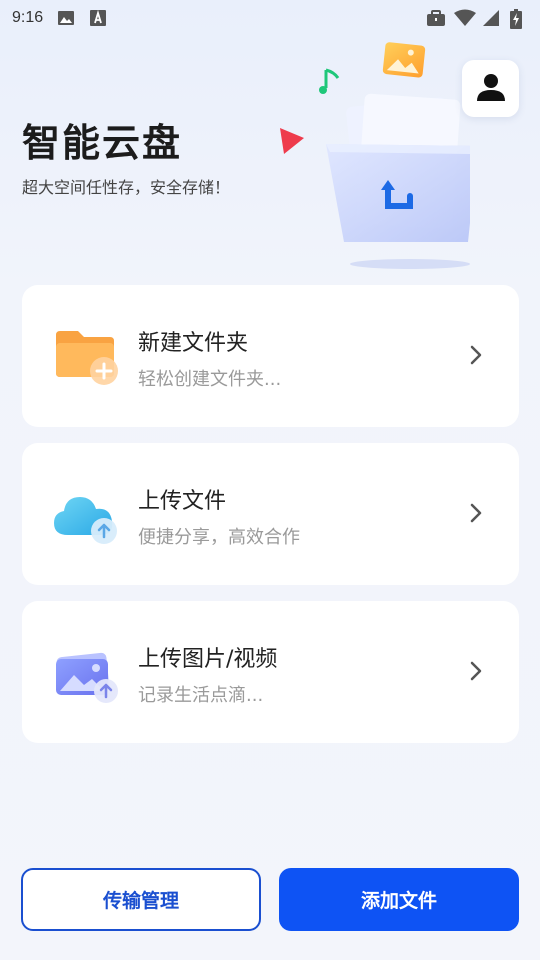 Image resolution: width=540 pixels, height=960 pixels. I want to click on text-icon, so click(98, 18).